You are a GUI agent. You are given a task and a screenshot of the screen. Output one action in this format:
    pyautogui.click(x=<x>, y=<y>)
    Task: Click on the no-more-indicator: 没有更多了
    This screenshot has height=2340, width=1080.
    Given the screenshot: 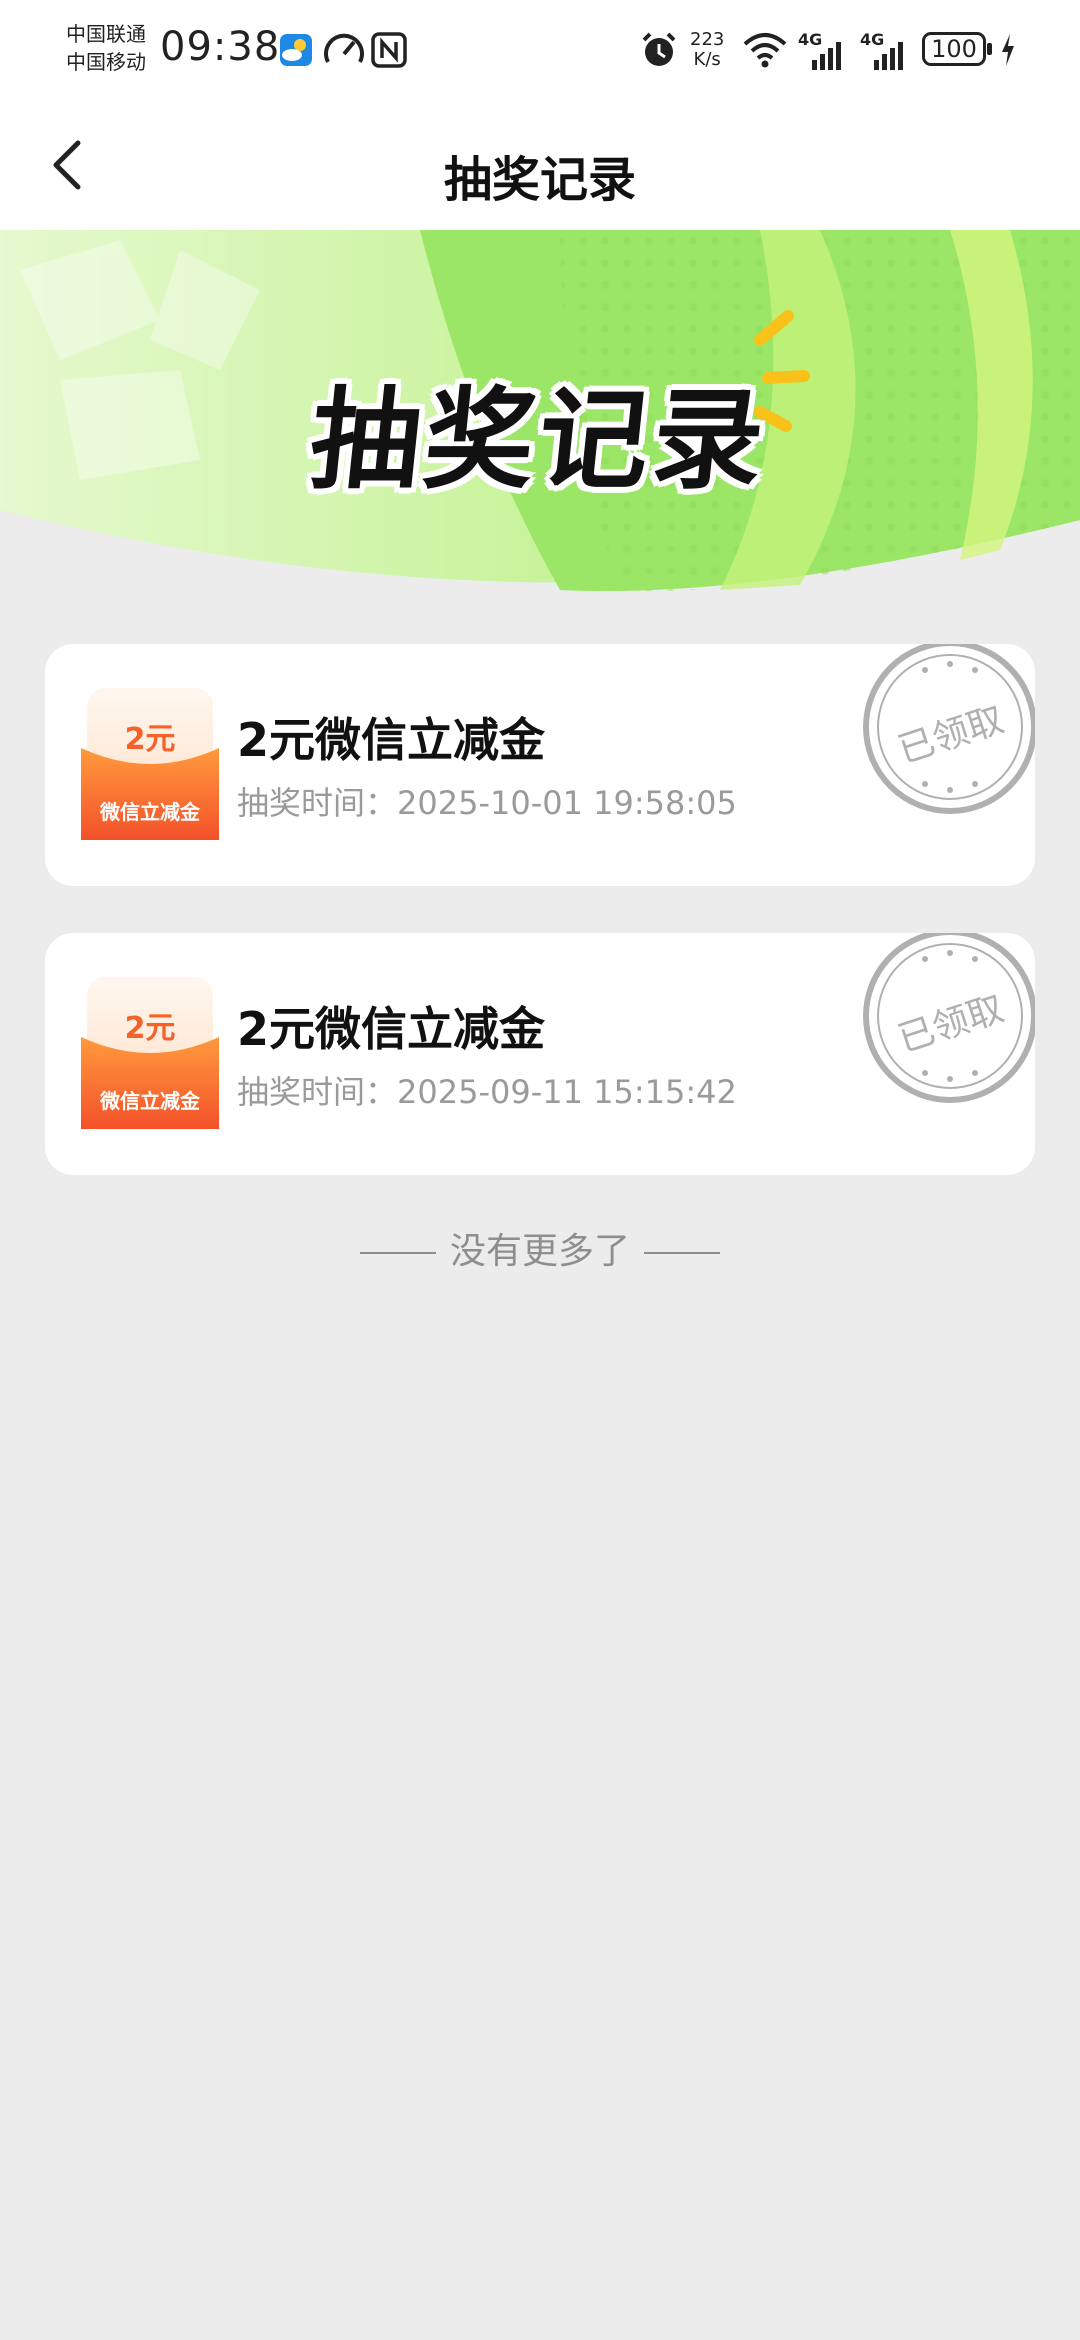 What is the action you would take?
    pyautogui.click(x=540, y=1248)
    